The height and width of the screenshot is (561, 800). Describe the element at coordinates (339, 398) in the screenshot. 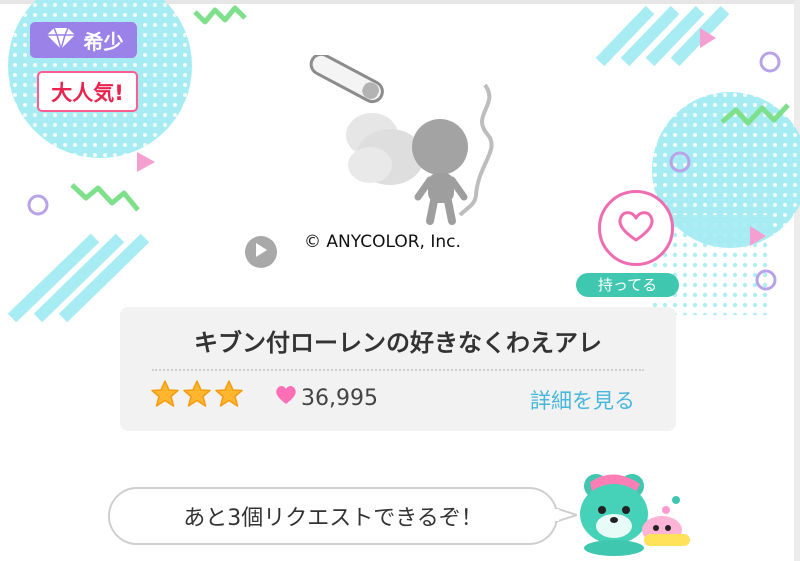

I see `likes-value: 36,995` at that location.